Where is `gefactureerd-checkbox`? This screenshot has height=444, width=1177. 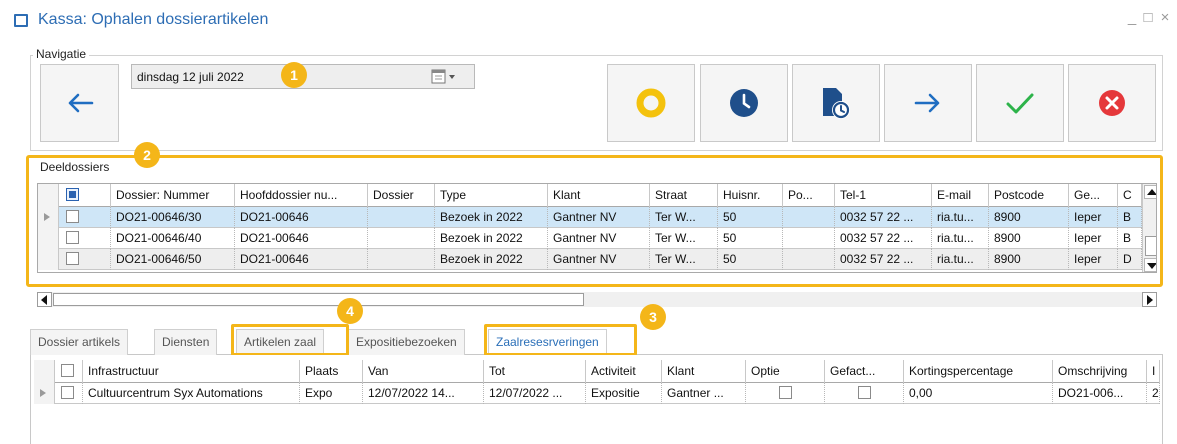
gefactureerd-checkbox is located at coordinates (864, 392).